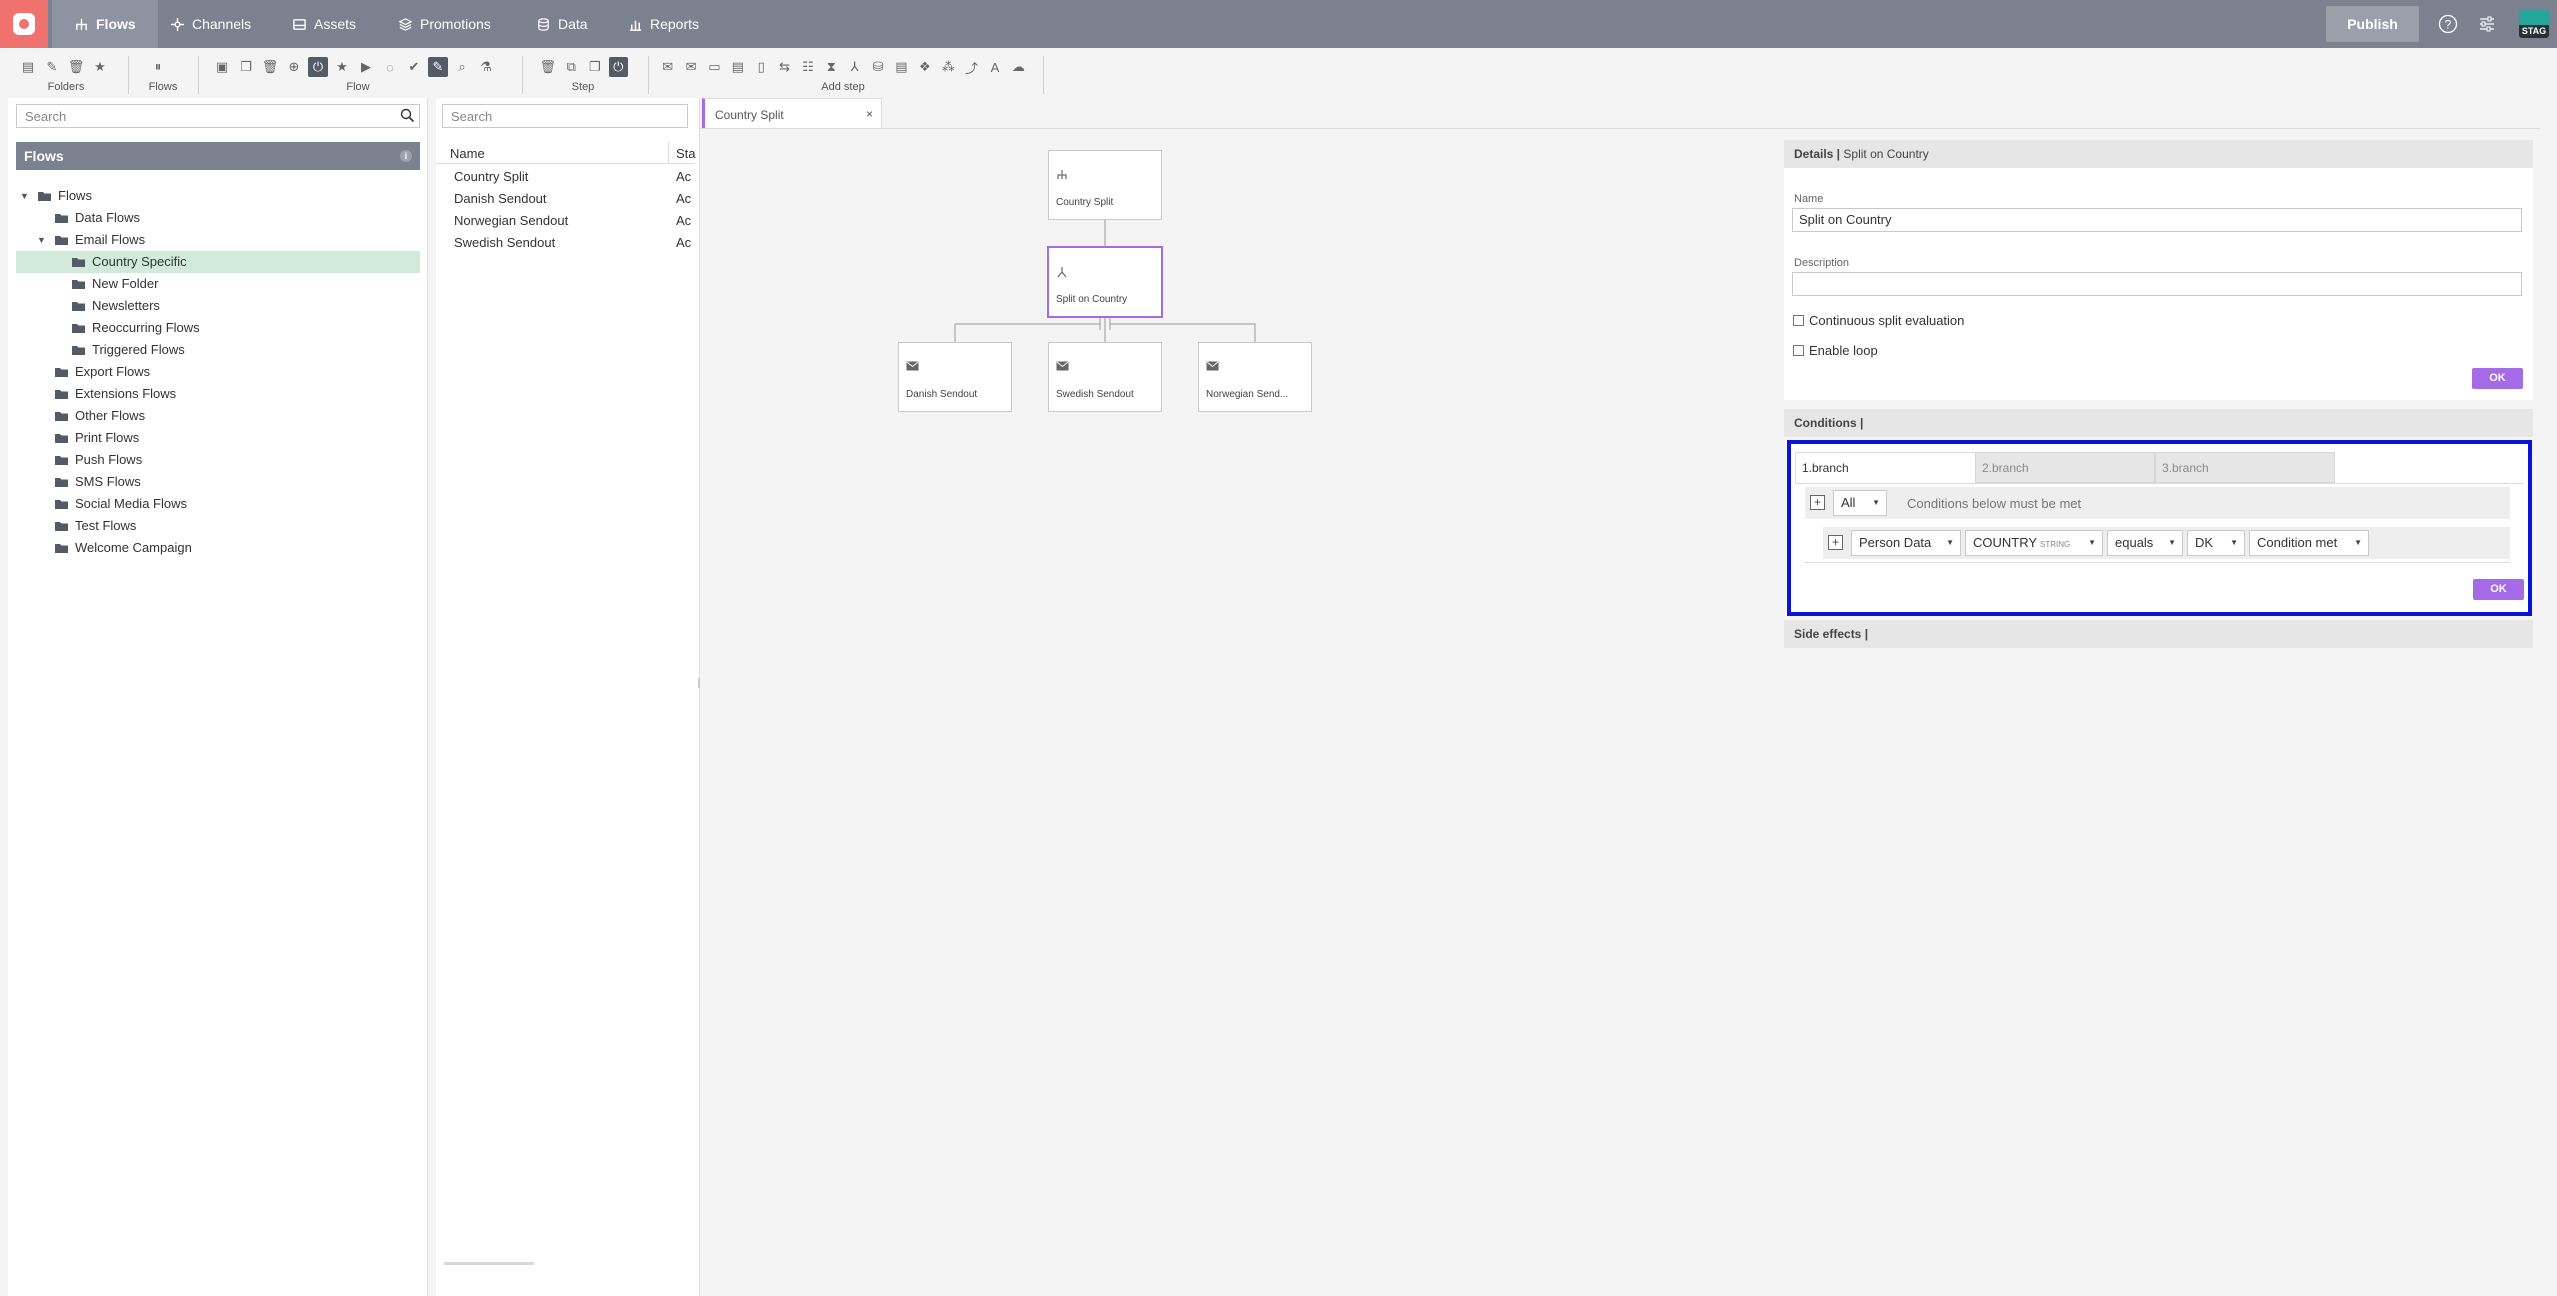 This screenshot has width=2557, height=1296. Describe the element at coordinates (854, 67) in the screenshot. I see `add-split-icon: ⅄` at that location.